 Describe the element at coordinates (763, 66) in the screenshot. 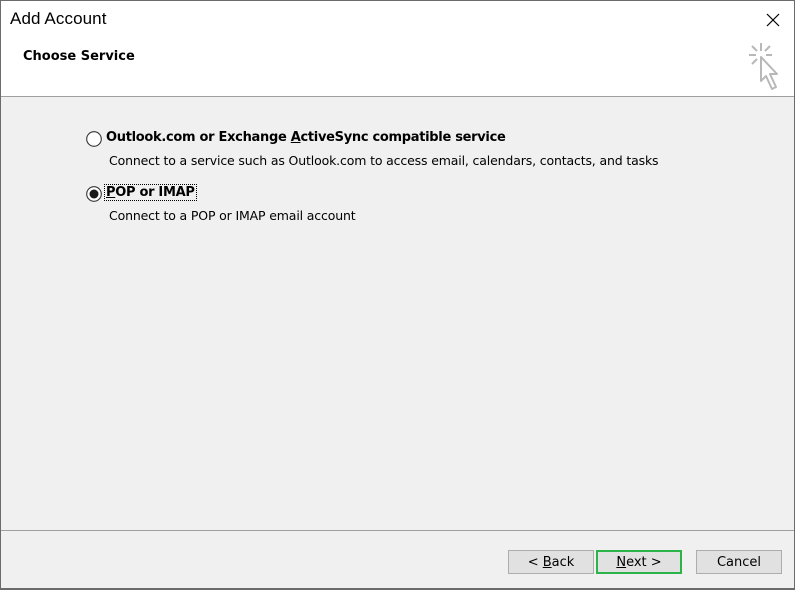

I see `cursor-sparkle-icon` at that location.